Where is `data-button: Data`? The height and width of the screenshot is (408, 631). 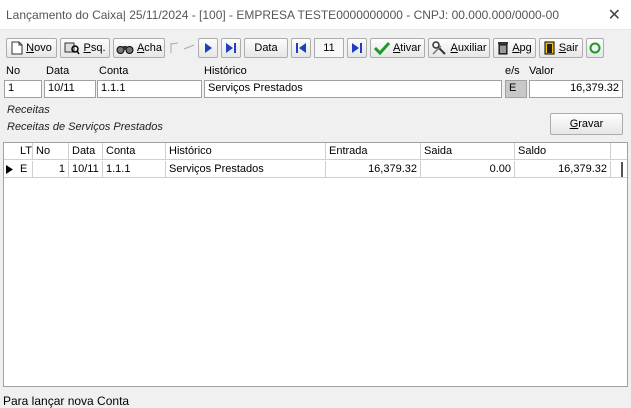 data-button: Data is located at coordinates (266, 48).